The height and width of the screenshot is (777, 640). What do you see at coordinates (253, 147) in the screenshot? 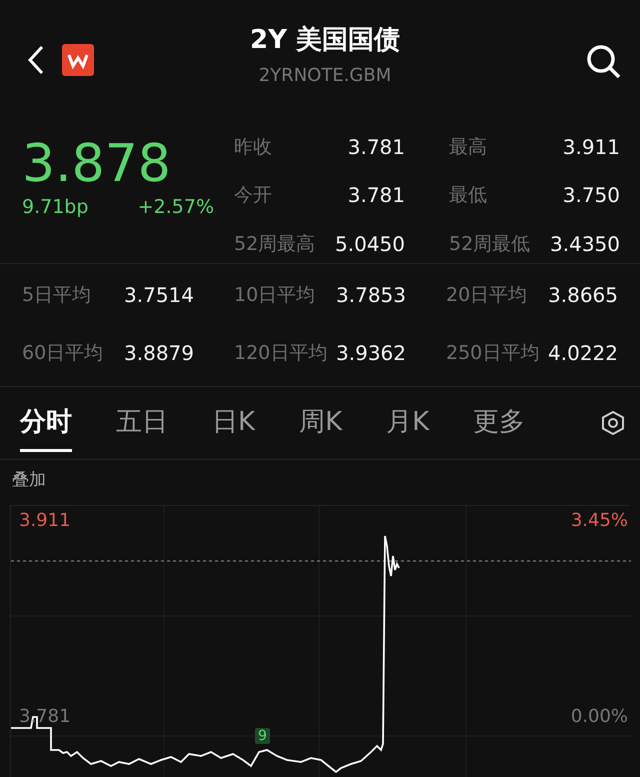
I see `stat-label: 昨收` at bounding box center [253, 147].